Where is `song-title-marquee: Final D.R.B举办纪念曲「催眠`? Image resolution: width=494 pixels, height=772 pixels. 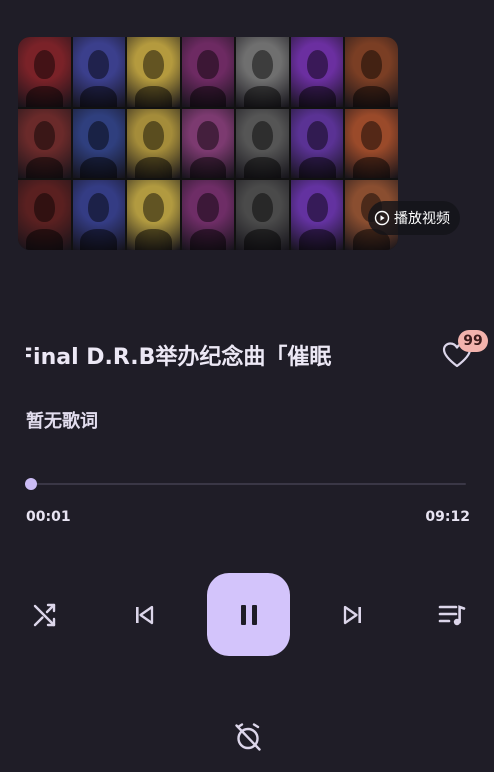 song-title-marquee: Final D.R.B举办纪念曲「催眠 is located at coordinates (213, 358).